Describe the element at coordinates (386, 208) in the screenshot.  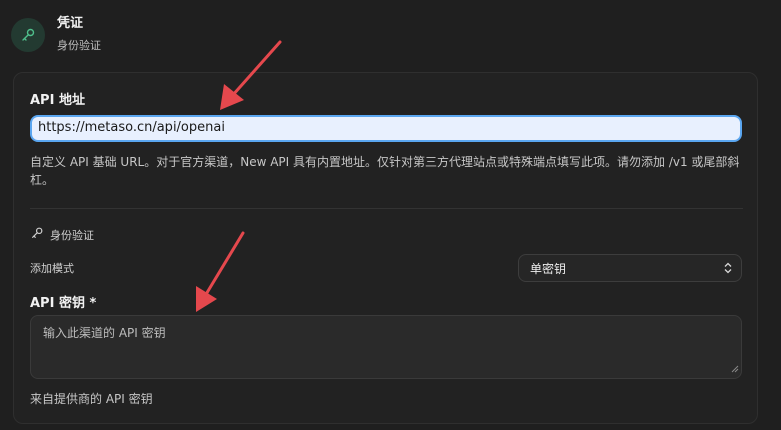
I see `divider` at that location.